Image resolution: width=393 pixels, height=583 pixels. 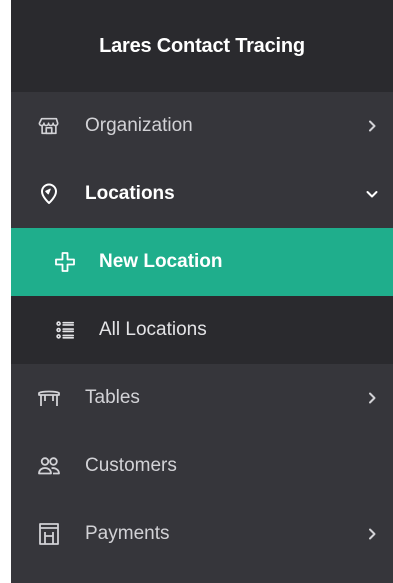 What do you see at coordinates (153, 329) in the screenshot?
I see `sidebar-item-label: All Locations` at bounding box center [153, 329].